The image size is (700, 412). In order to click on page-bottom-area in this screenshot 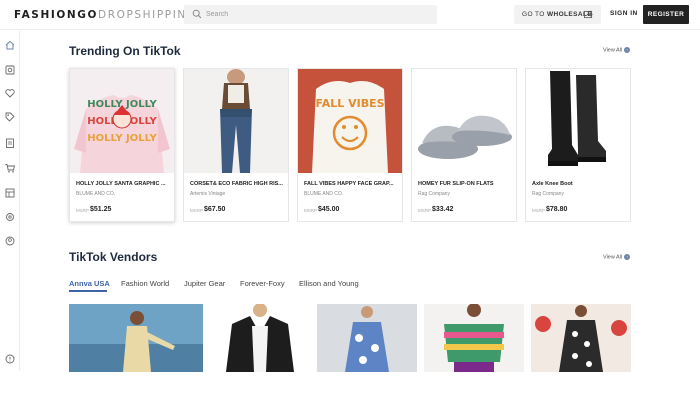, I will do `click(350, 392)`.